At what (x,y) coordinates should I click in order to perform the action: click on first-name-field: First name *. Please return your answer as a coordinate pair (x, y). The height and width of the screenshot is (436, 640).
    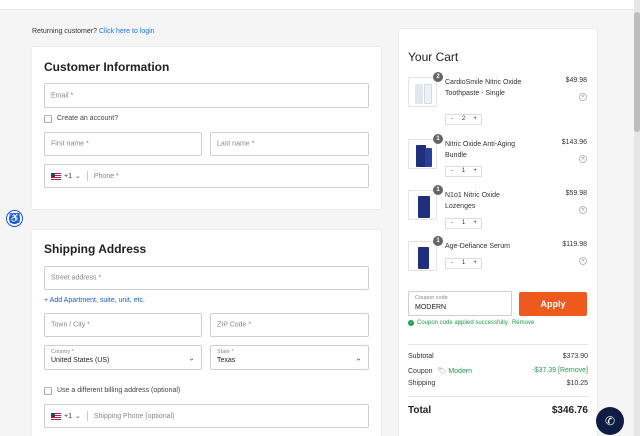
    Looking at the image, I should click on (123, 144).